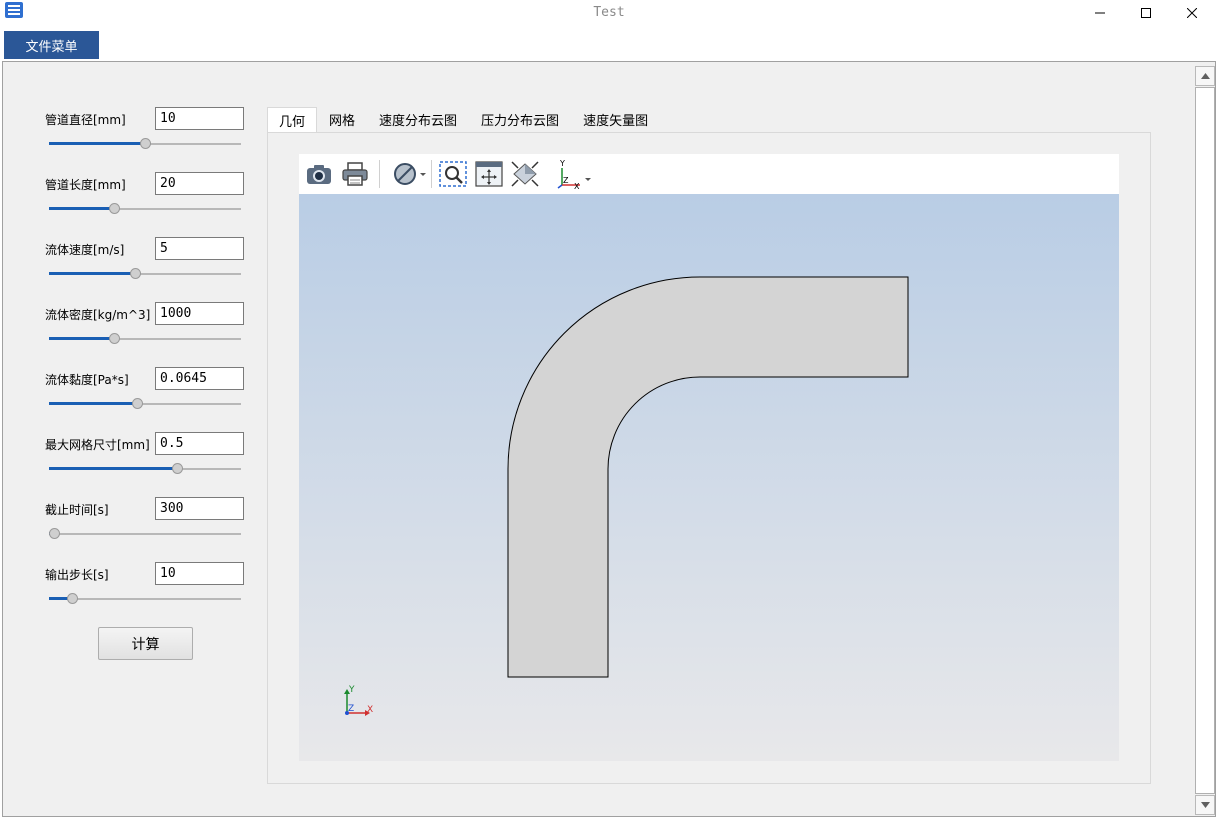 The image size is (1218, 819). I want to click on tab-bar: 几何 网格 速度分布云图 压力分布云图 速度矢量图, so click(463, 119).